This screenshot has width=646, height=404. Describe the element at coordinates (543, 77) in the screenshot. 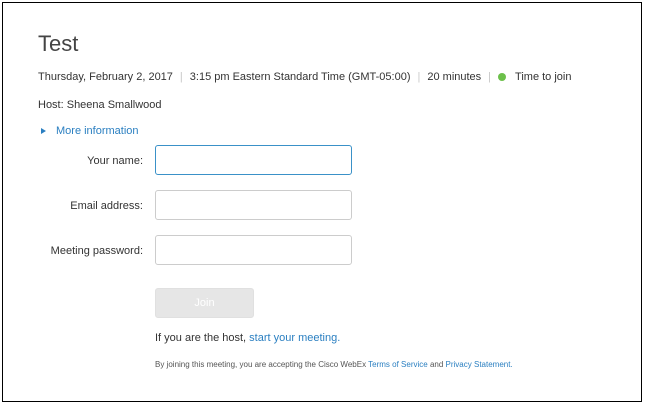

I see `meeting-status: Time to join` at that location.